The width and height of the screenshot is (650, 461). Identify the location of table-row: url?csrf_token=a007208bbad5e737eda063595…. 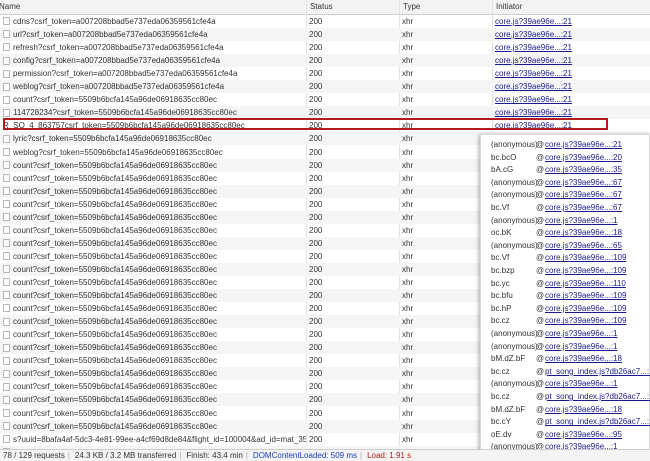
(325, 35).